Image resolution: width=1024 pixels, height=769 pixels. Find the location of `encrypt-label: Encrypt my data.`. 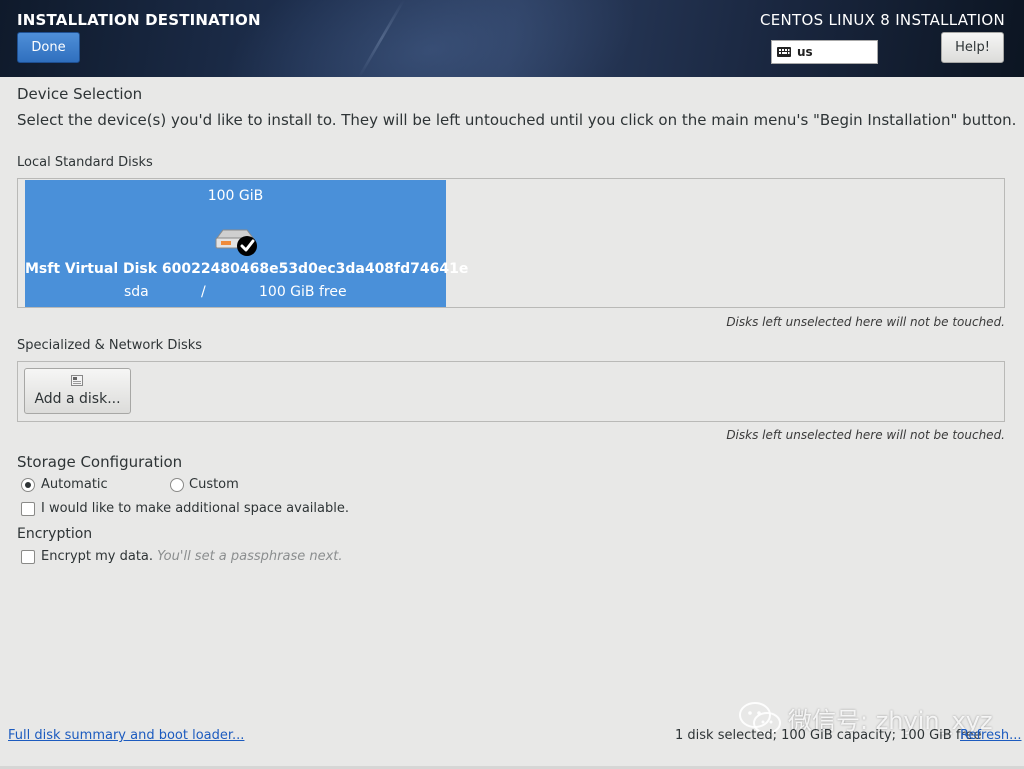

encrypt-label: Encrypt my data. is located at coordinates (97, 556).